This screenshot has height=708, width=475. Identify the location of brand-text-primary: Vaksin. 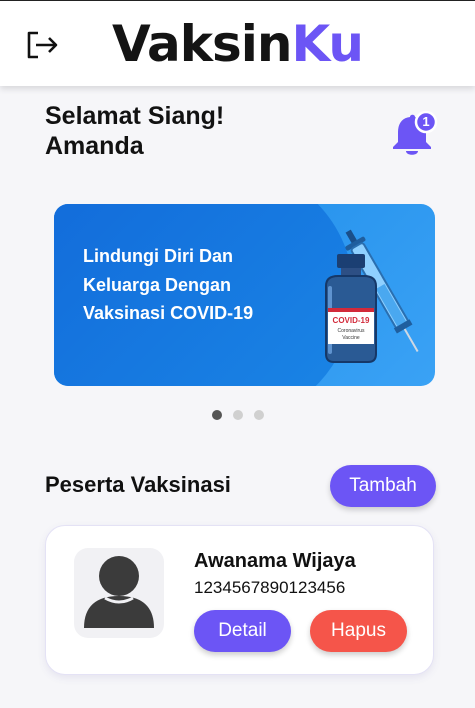
(202, 44).